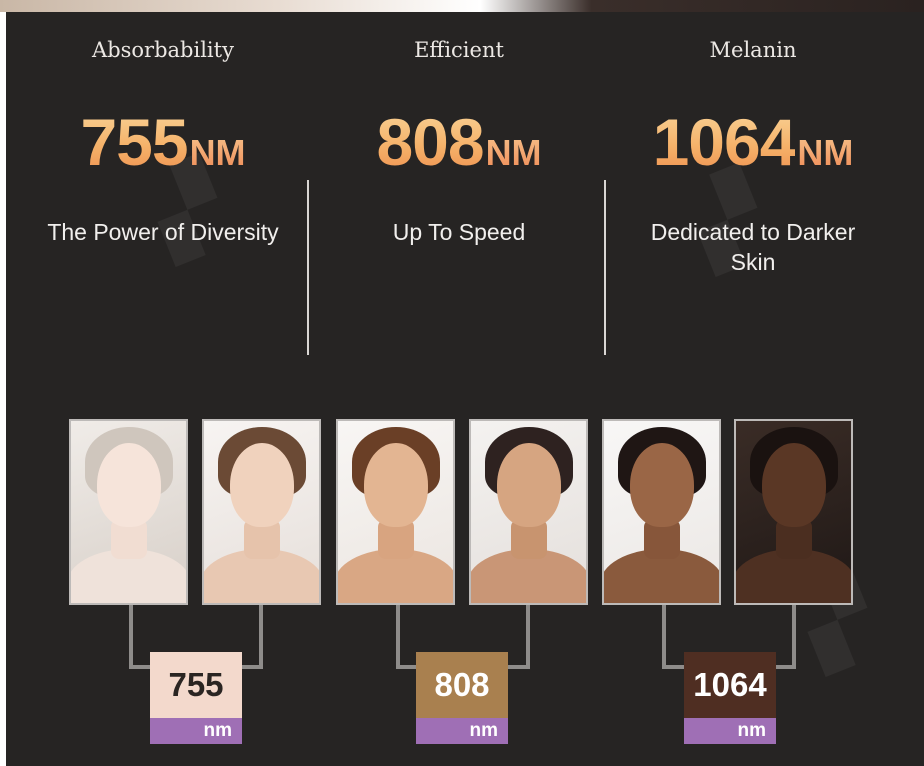 This screenshot has height=766, width=924. I want to click on column-heading: Melanin, so click(753, 50).